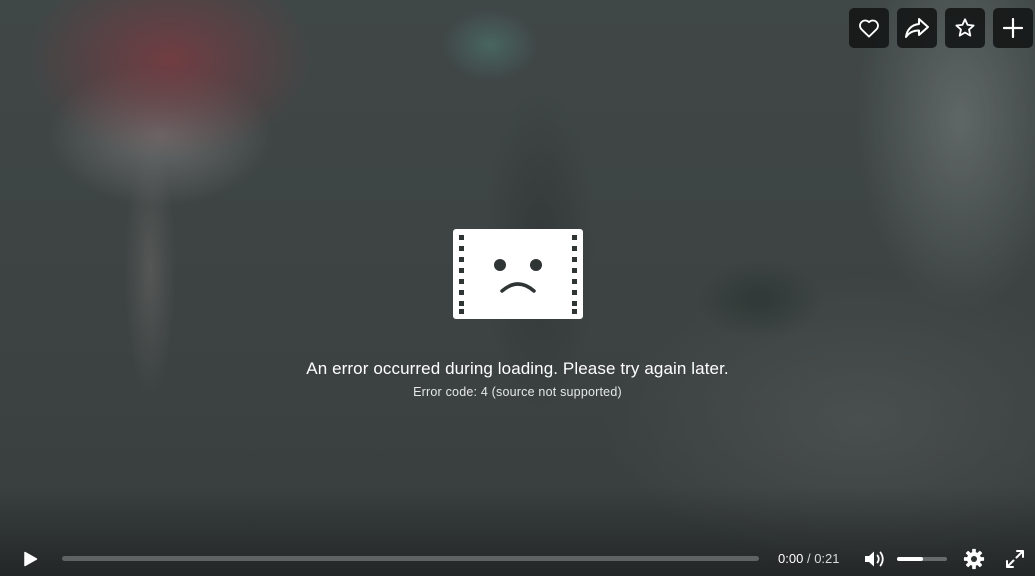 Image resolution: width=1035 pixels, height=576 pixels. I want to click on like-button, so click(869, 28).